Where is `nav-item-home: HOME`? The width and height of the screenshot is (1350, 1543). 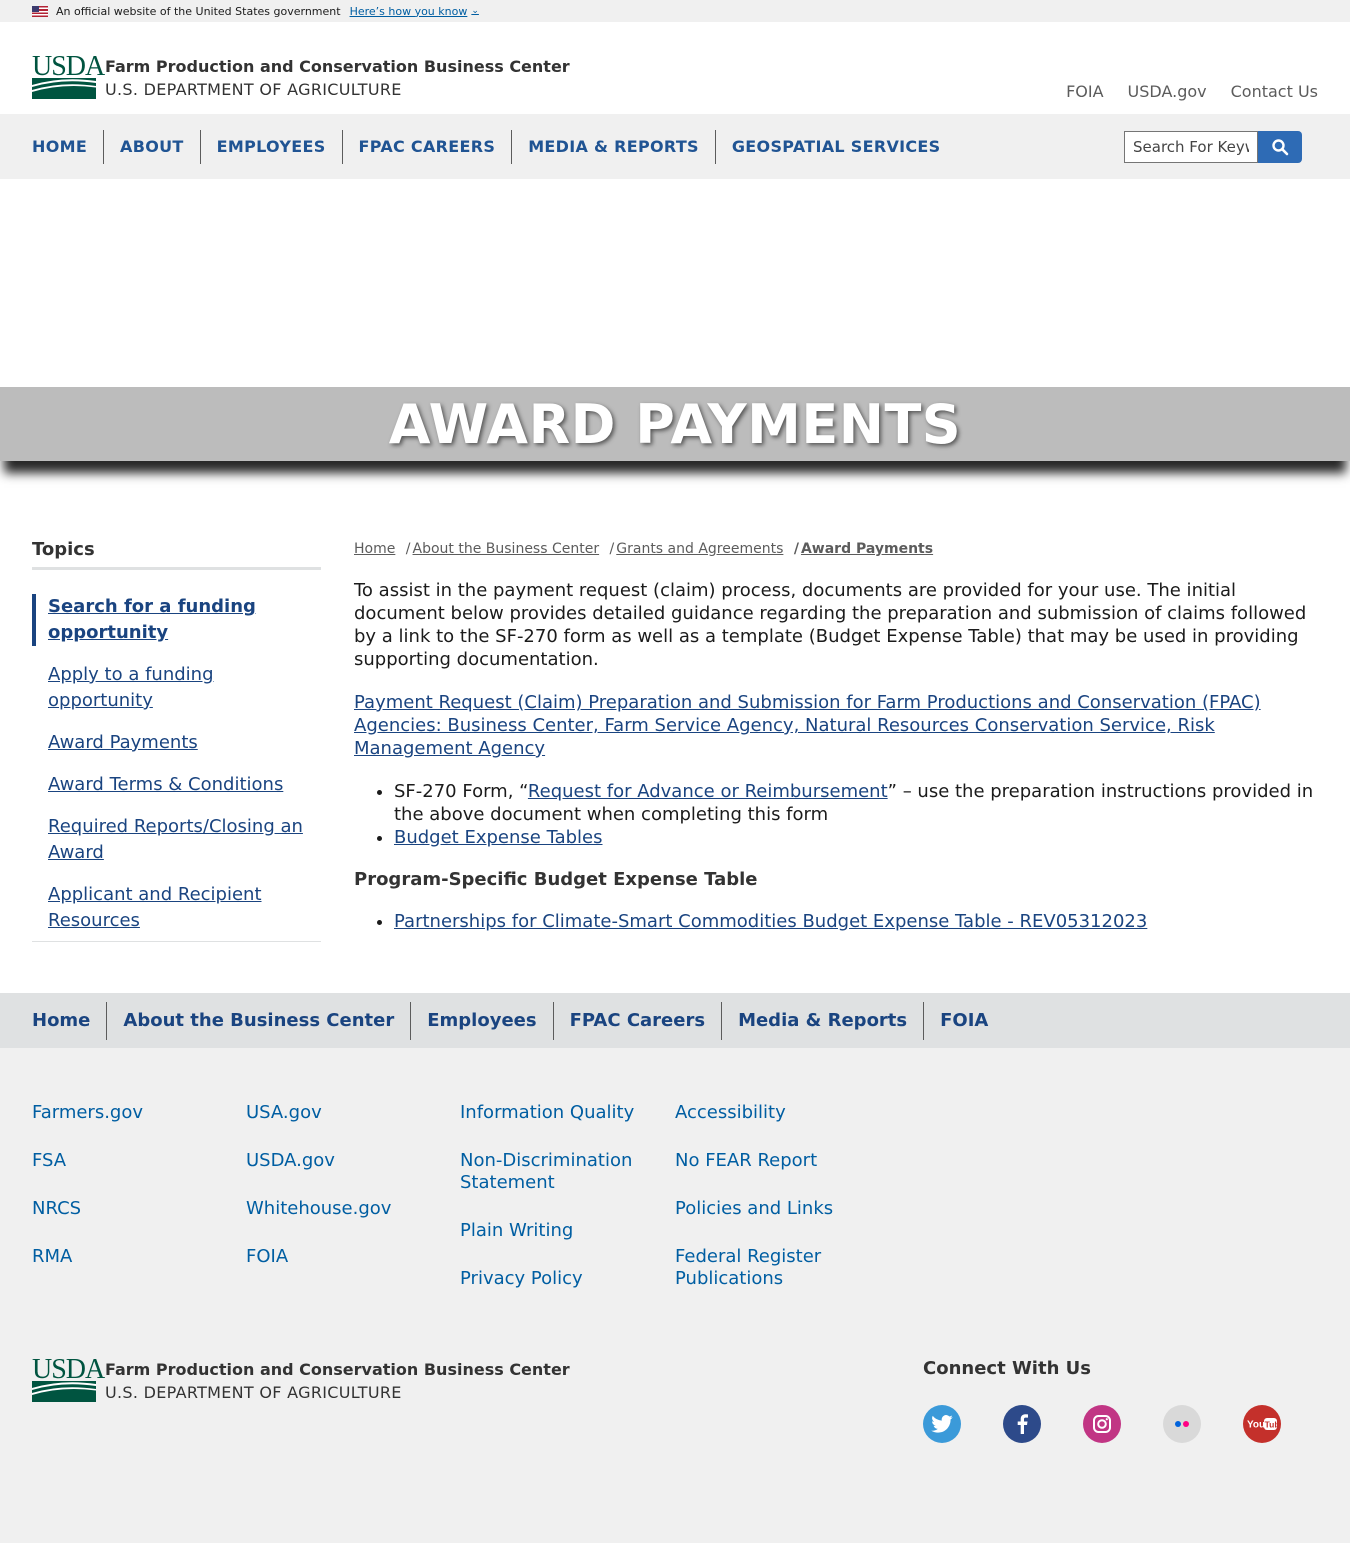
nav-item-home: HOME is located at coordinates (67, 147).